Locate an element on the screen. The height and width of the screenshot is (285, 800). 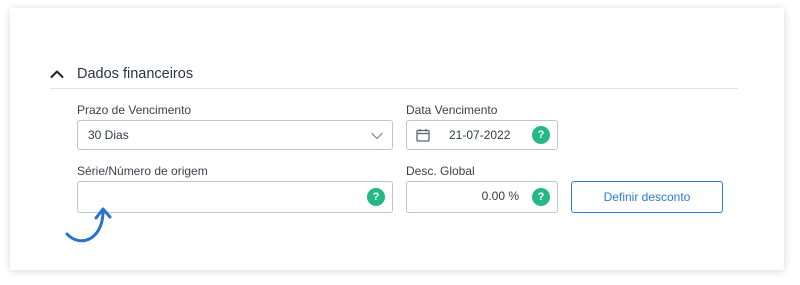
prazo-select: 30 Dias is located at coordinates (235, 135).